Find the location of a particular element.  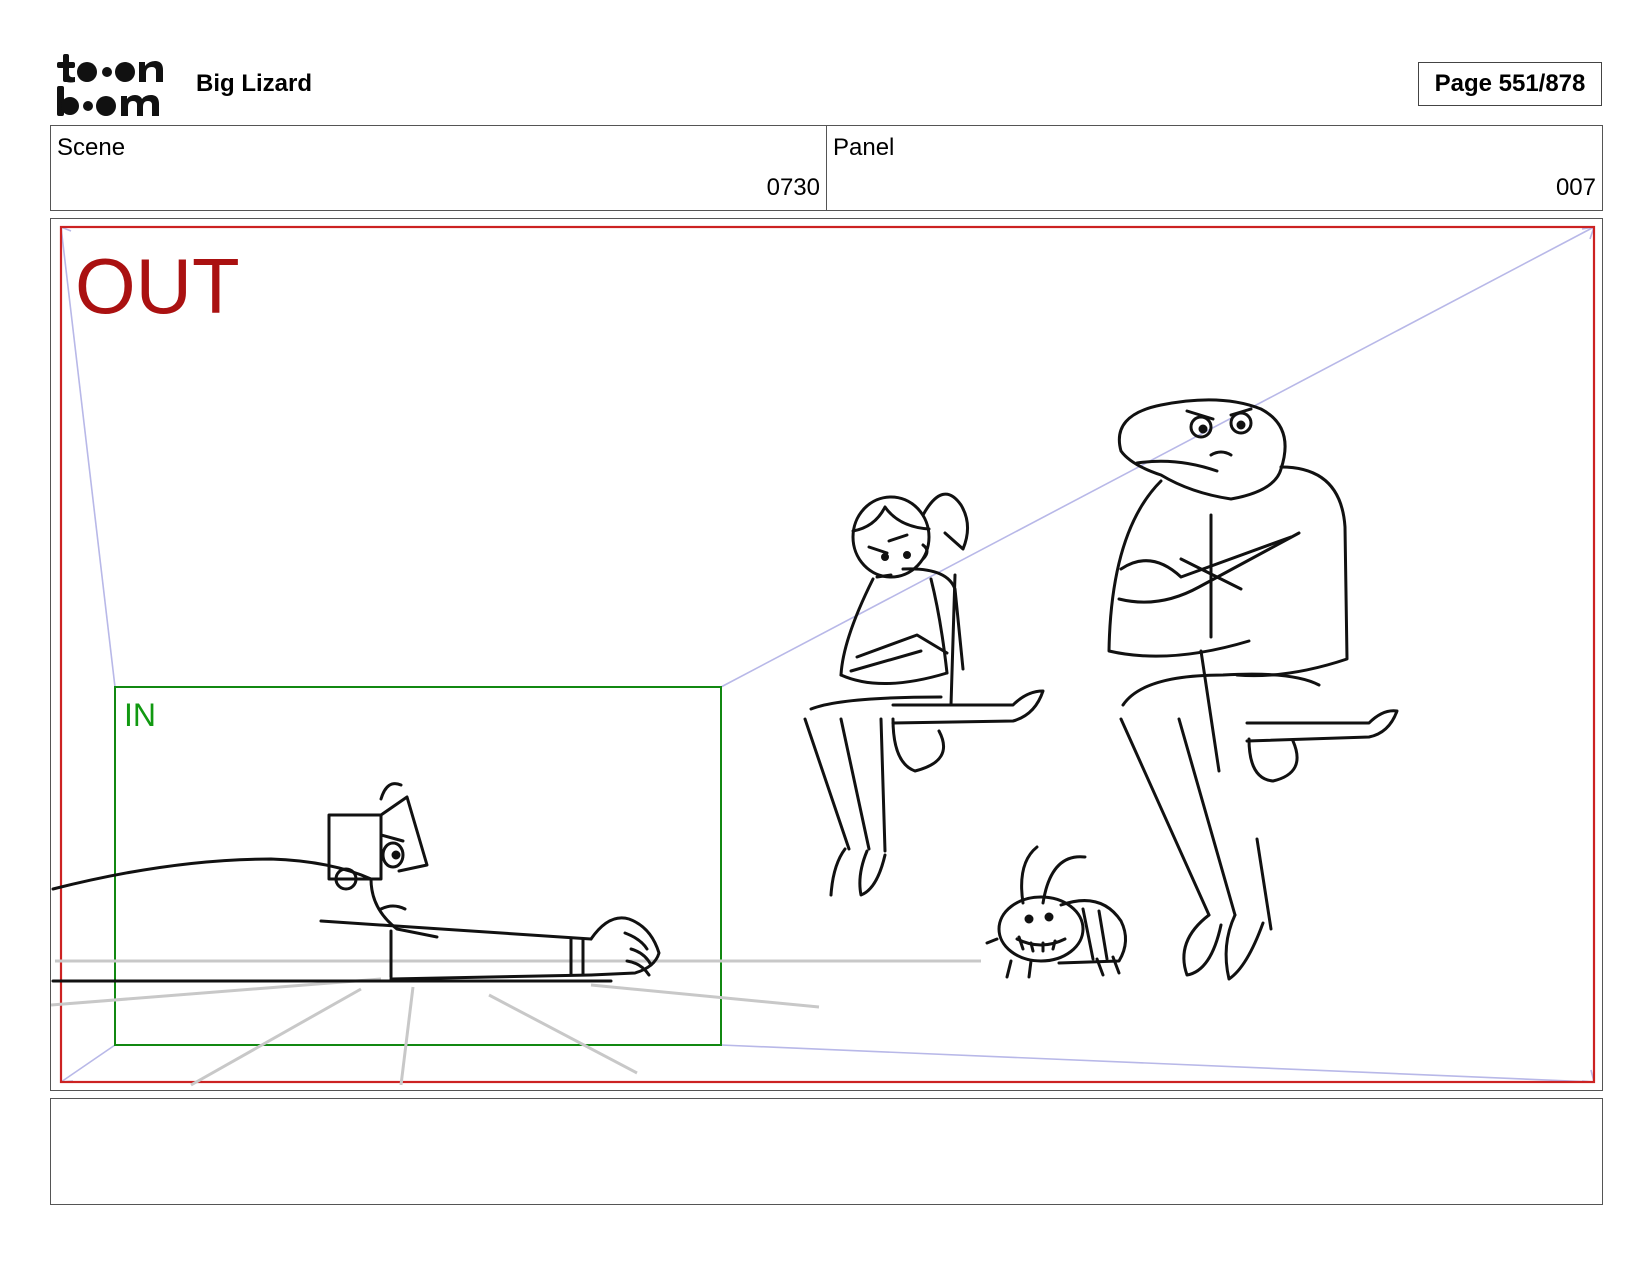

lizard-sitting-figure is located at coordinates (1253, 689).